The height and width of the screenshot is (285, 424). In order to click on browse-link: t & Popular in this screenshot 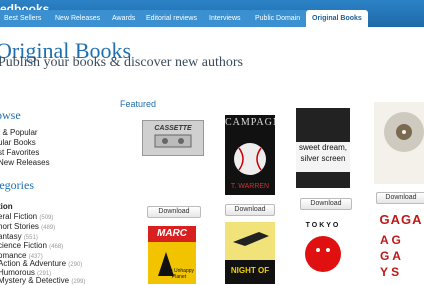, I will do `click(19, 132)`.